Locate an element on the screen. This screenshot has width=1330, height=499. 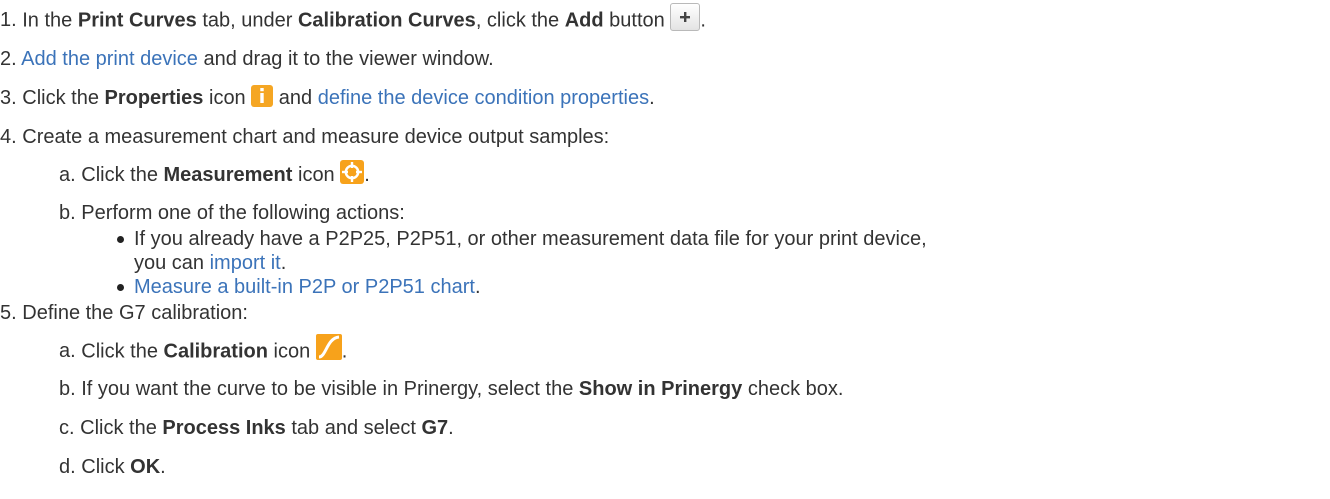
tab-name: Print Curves is located at coordinates (137, 20).